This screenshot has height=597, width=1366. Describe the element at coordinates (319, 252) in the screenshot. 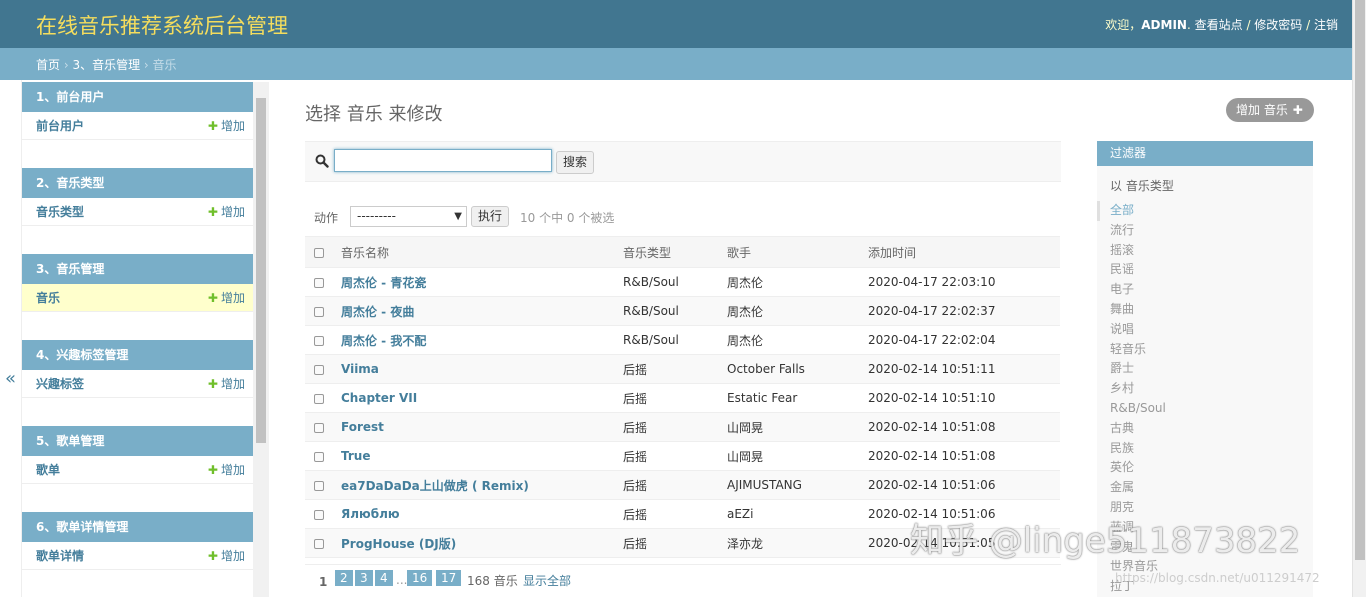

I see `select-all-checkbox` at that location.